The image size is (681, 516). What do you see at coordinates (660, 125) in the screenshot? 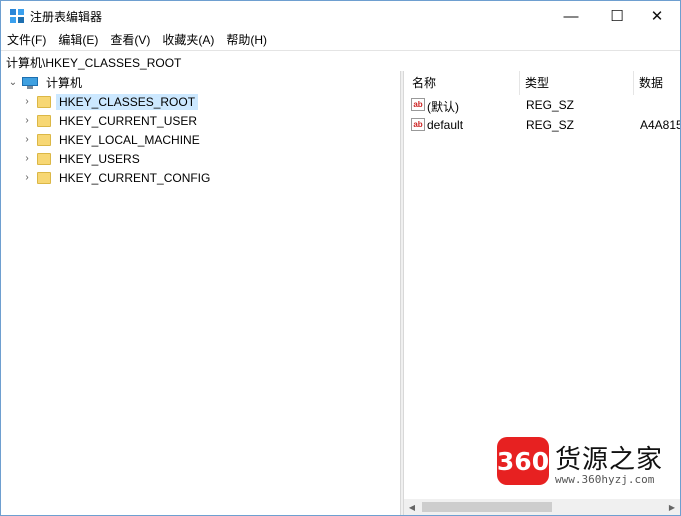
I see `value-data: A4A815` at bounding box center [660, 125].